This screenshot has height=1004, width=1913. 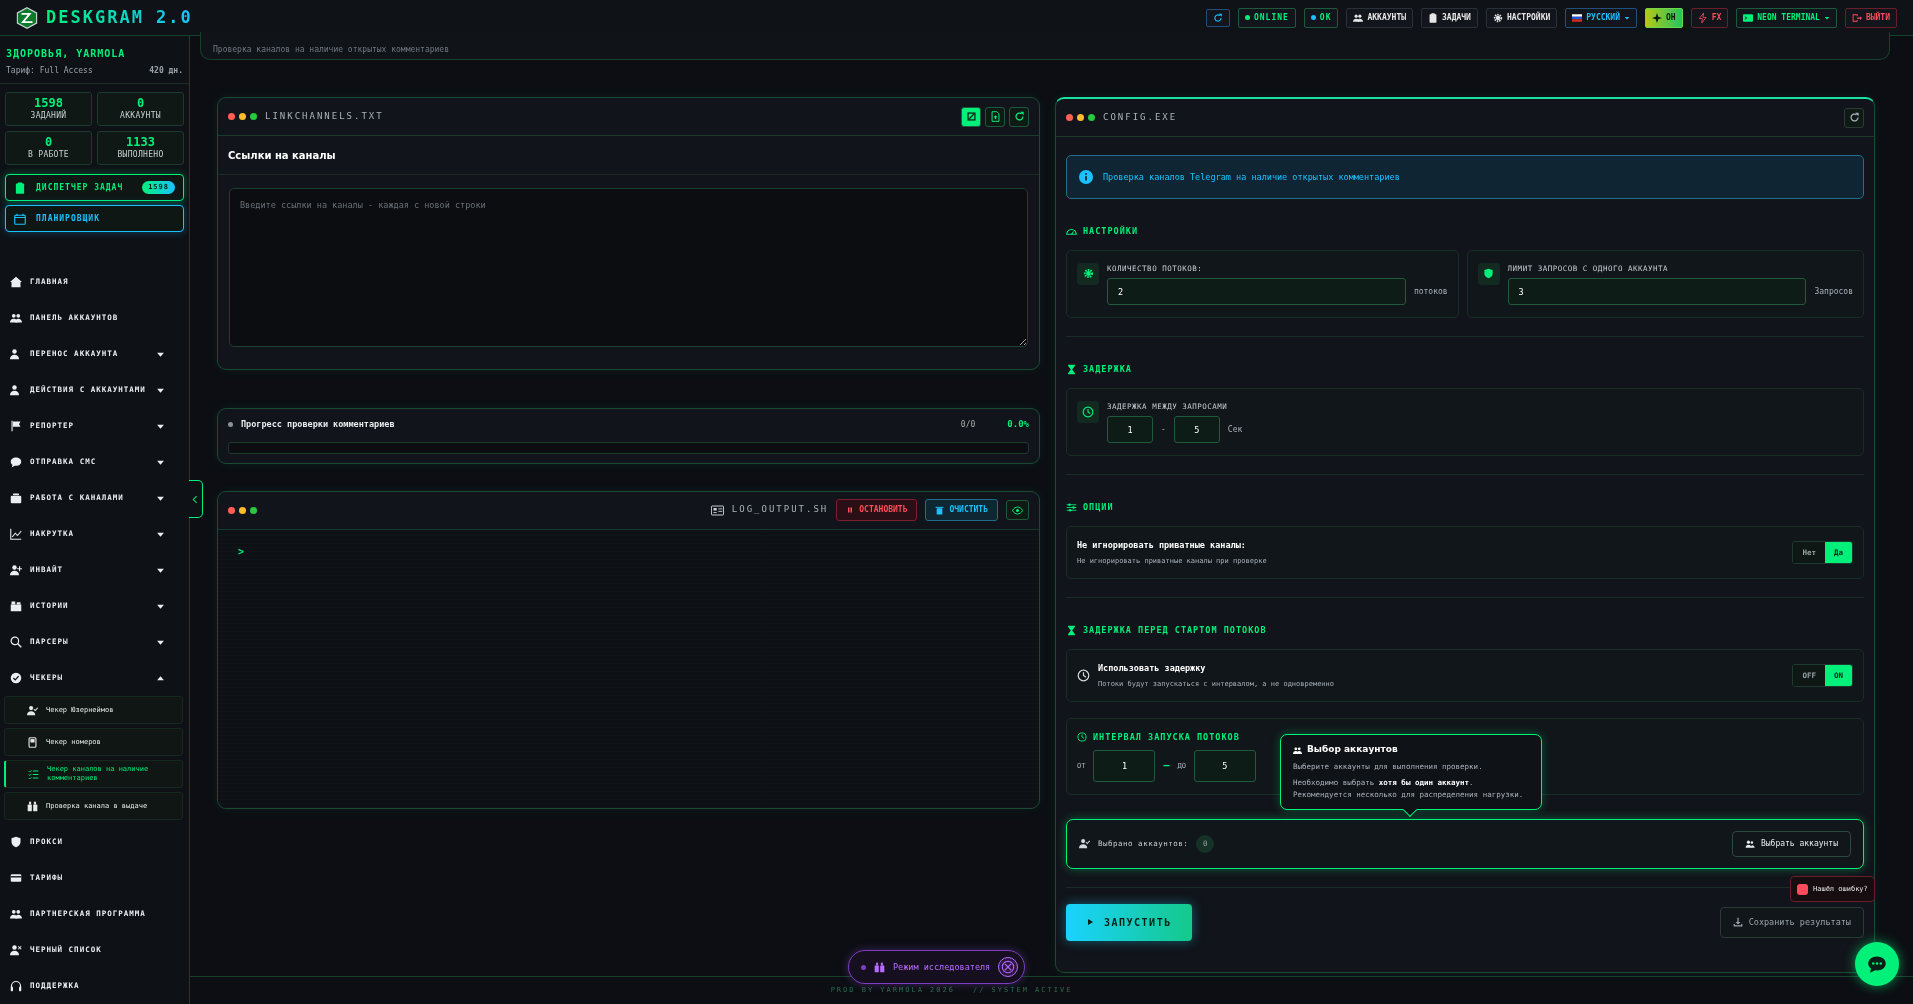 I want to click on input-field: 3, so click(x=1657, y=291).